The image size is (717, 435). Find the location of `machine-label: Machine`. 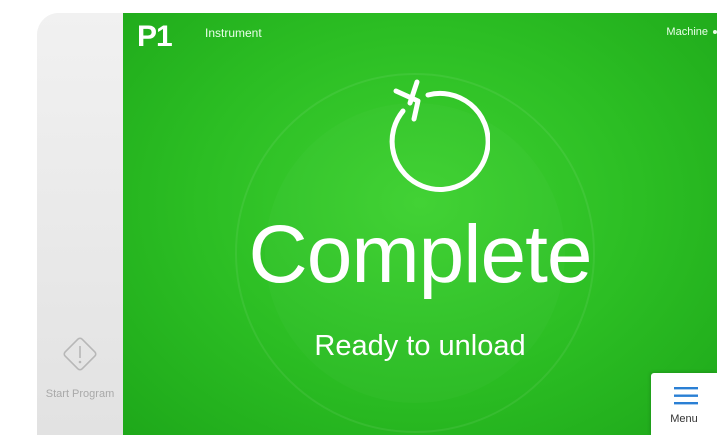

machine-label: Machine is located at coordinates (687, 32).